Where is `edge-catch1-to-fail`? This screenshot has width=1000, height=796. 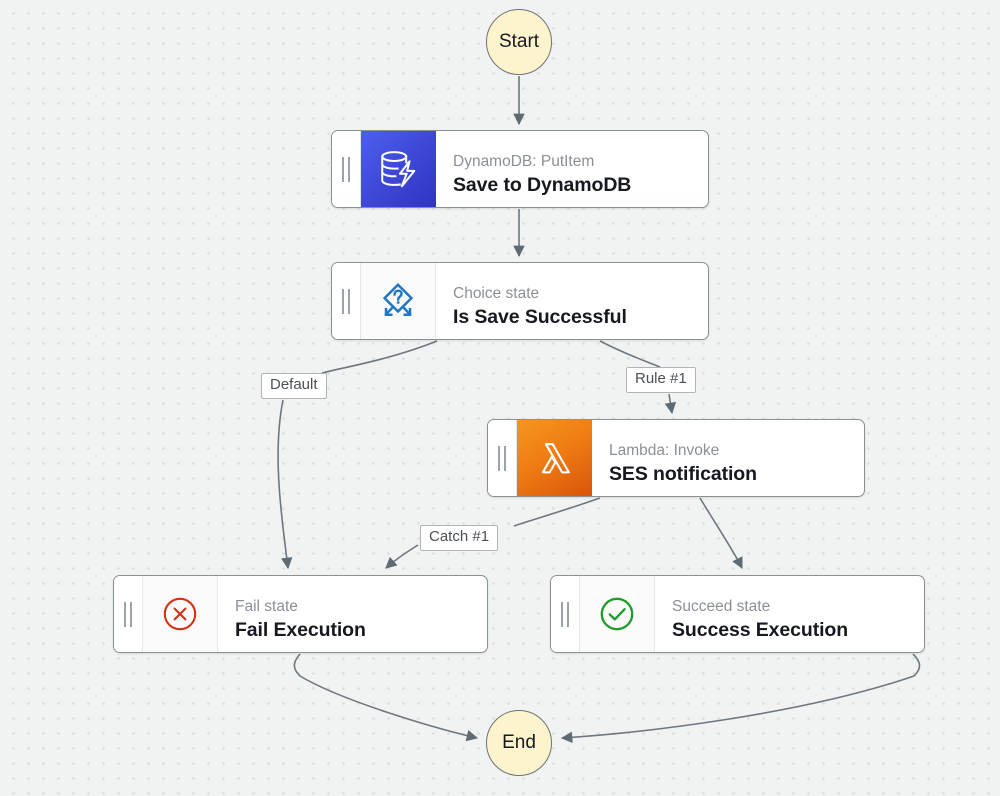 edge-catch1-to-fail is located at coordinates (402, 556).